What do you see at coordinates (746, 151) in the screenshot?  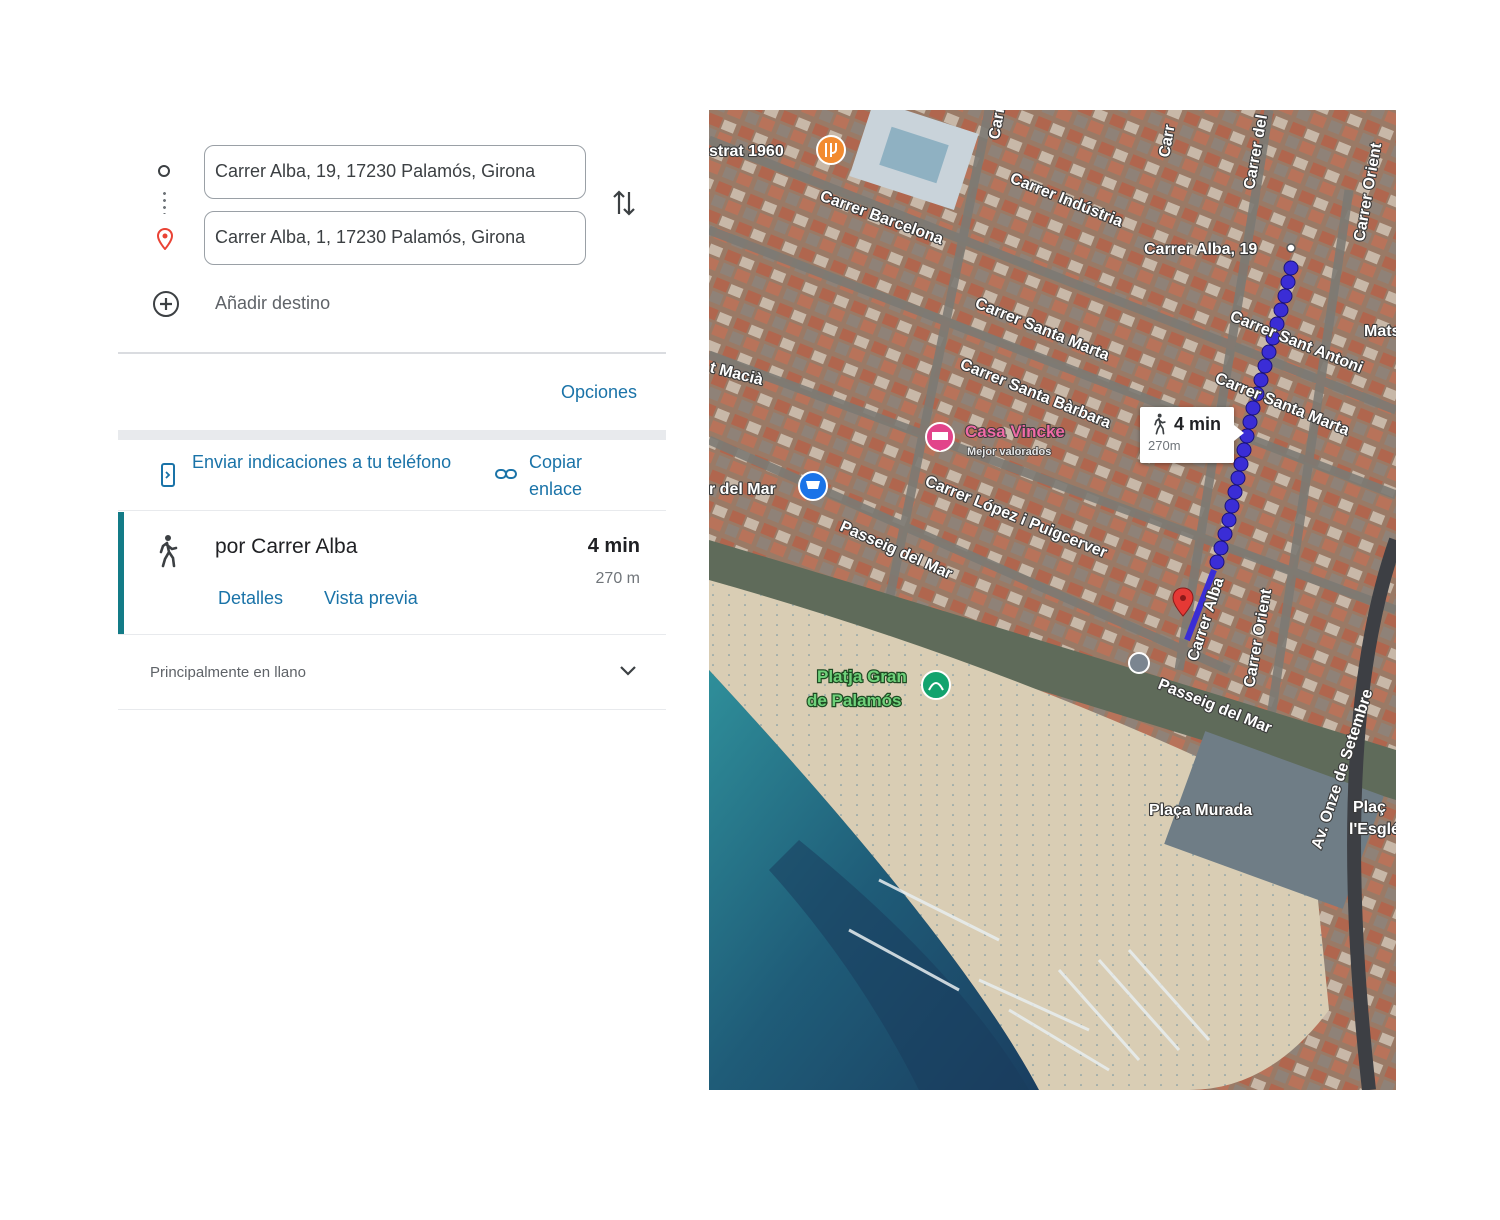 I see `map-label-restaurant: strat 1960` at bounding box center [746, 151].